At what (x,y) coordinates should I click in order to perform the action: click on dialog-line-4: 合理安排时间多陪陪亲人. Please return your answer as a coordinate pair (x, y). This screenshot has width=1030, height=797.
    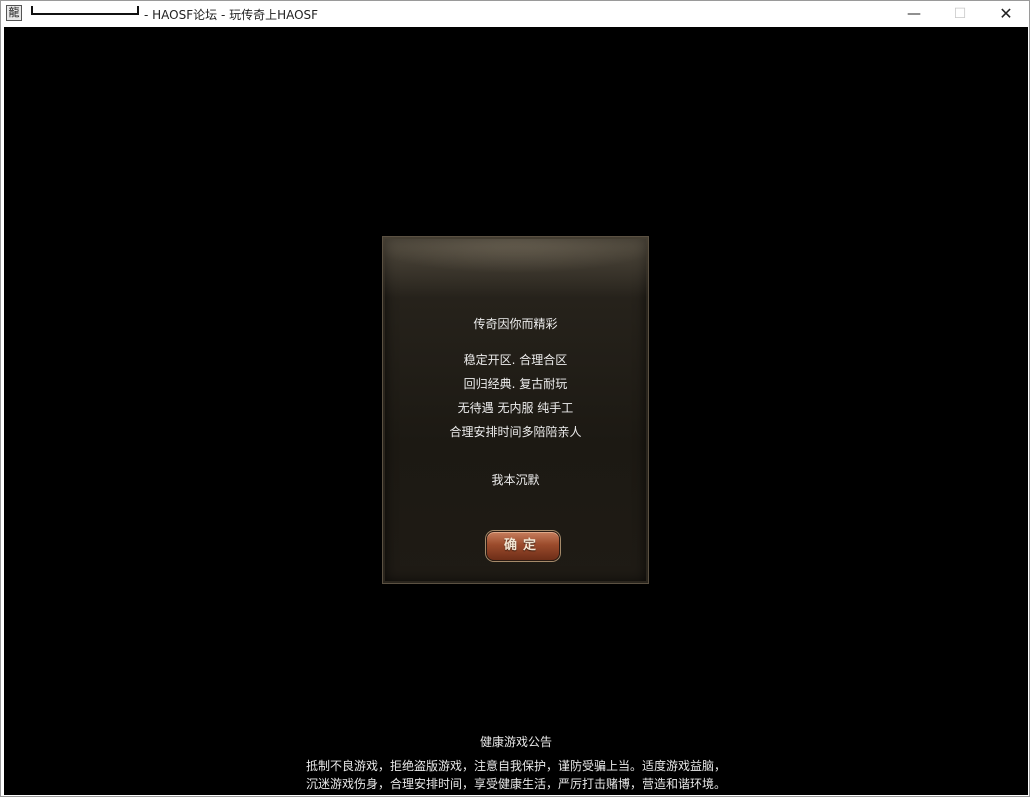
    Looking at the image, I should click on (515, 432).